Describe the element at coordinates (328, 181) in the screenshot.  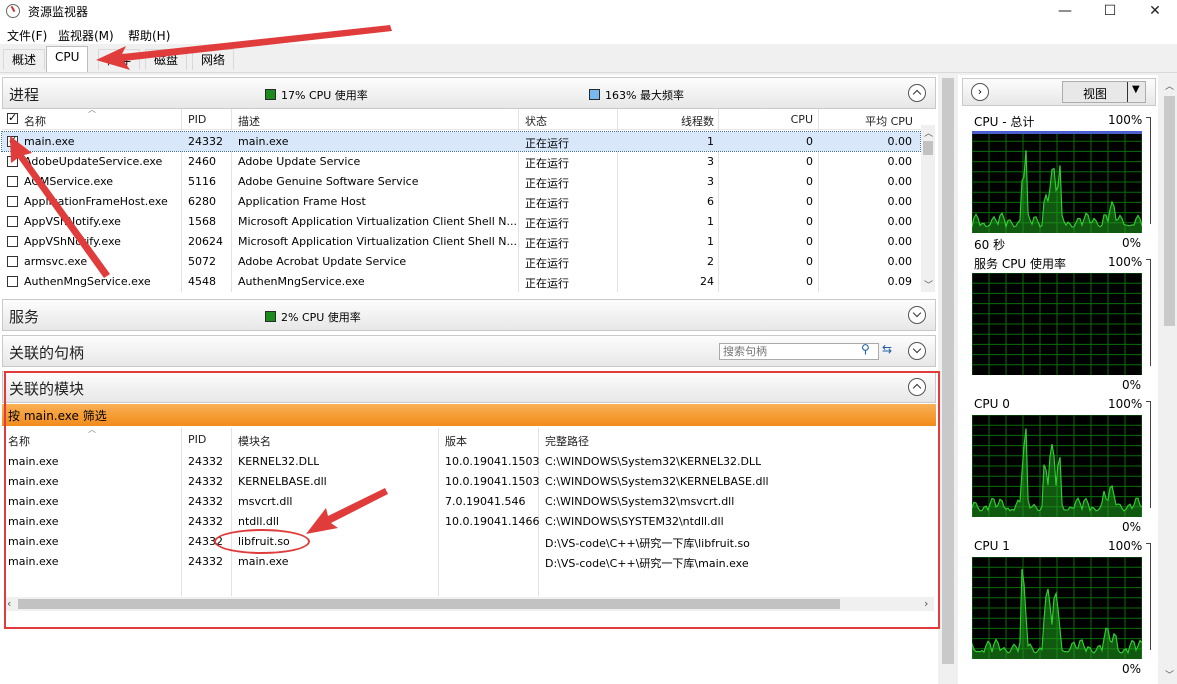
I see `process-desc: Adobe Genuine Software Service` at that location.